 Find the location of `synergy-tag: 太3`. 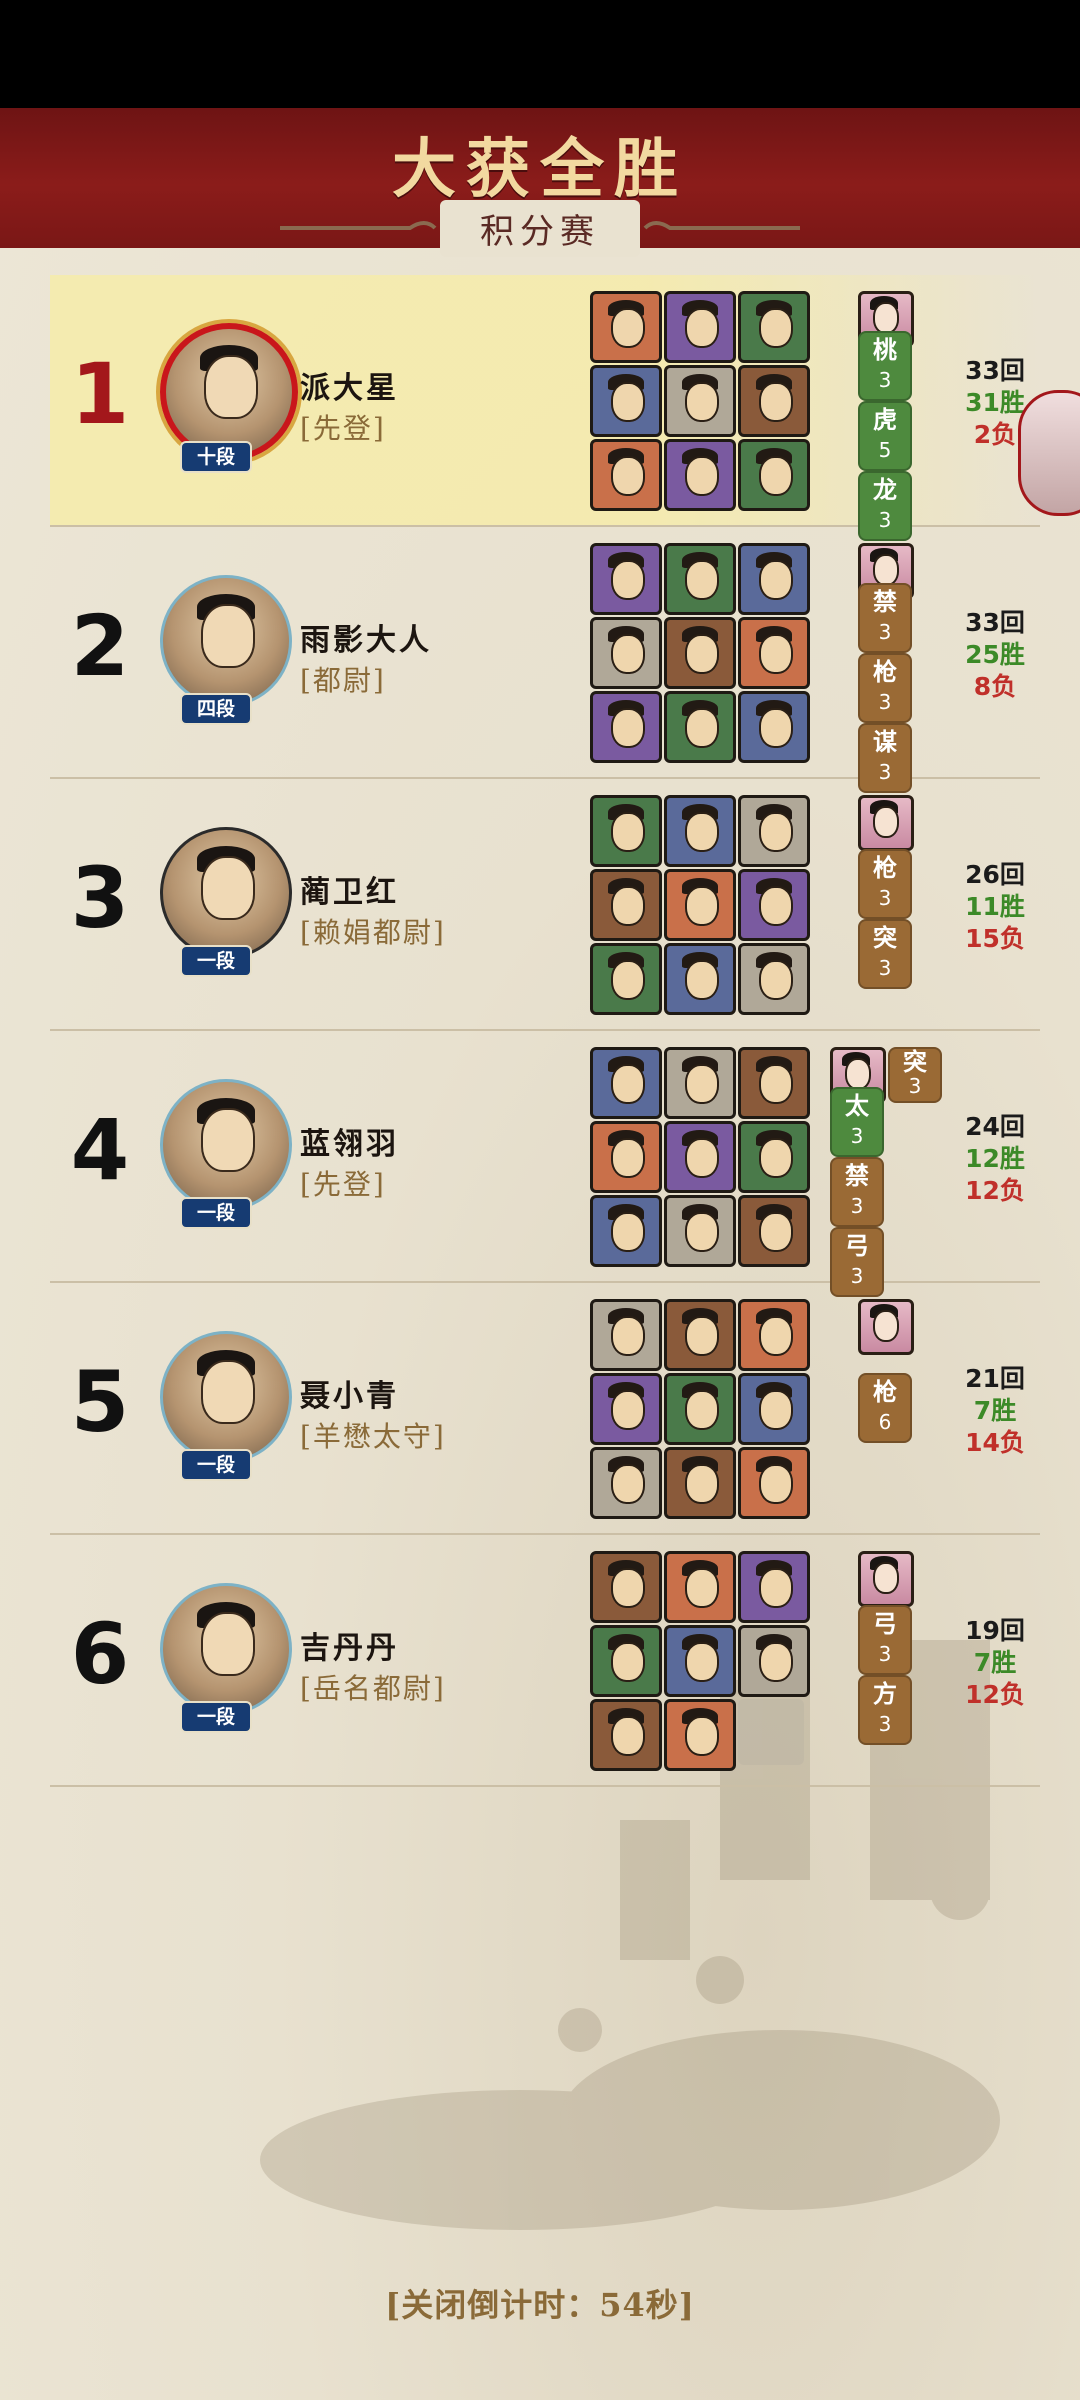

synergy-tag: 太3 is located at coordinates (857, 1122).